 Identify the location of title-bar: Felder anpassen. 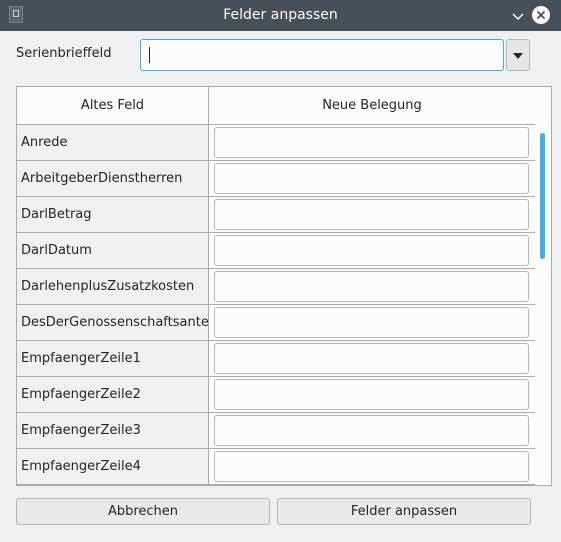
(280, 15).